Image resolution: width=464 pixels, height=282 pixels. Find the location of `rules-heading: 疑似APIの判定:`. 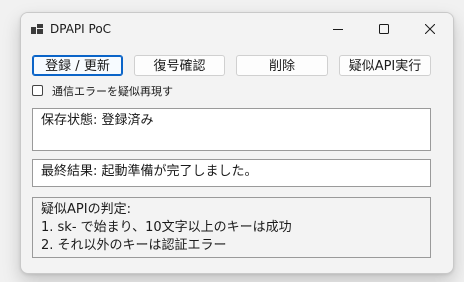

rules-heading: 疑似APIの判定: is located at coordinates (86, 209).